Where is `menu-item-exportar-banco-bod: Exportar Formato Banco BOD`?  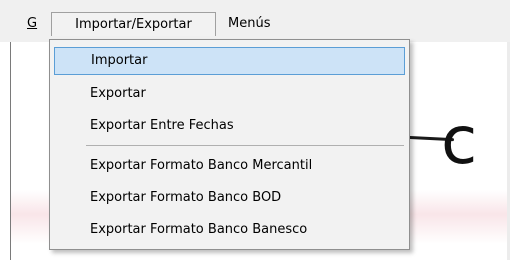
menu-item-exportar-banco-bod: Exportar Formato Banco BOD is located at coordinates (229, 198).